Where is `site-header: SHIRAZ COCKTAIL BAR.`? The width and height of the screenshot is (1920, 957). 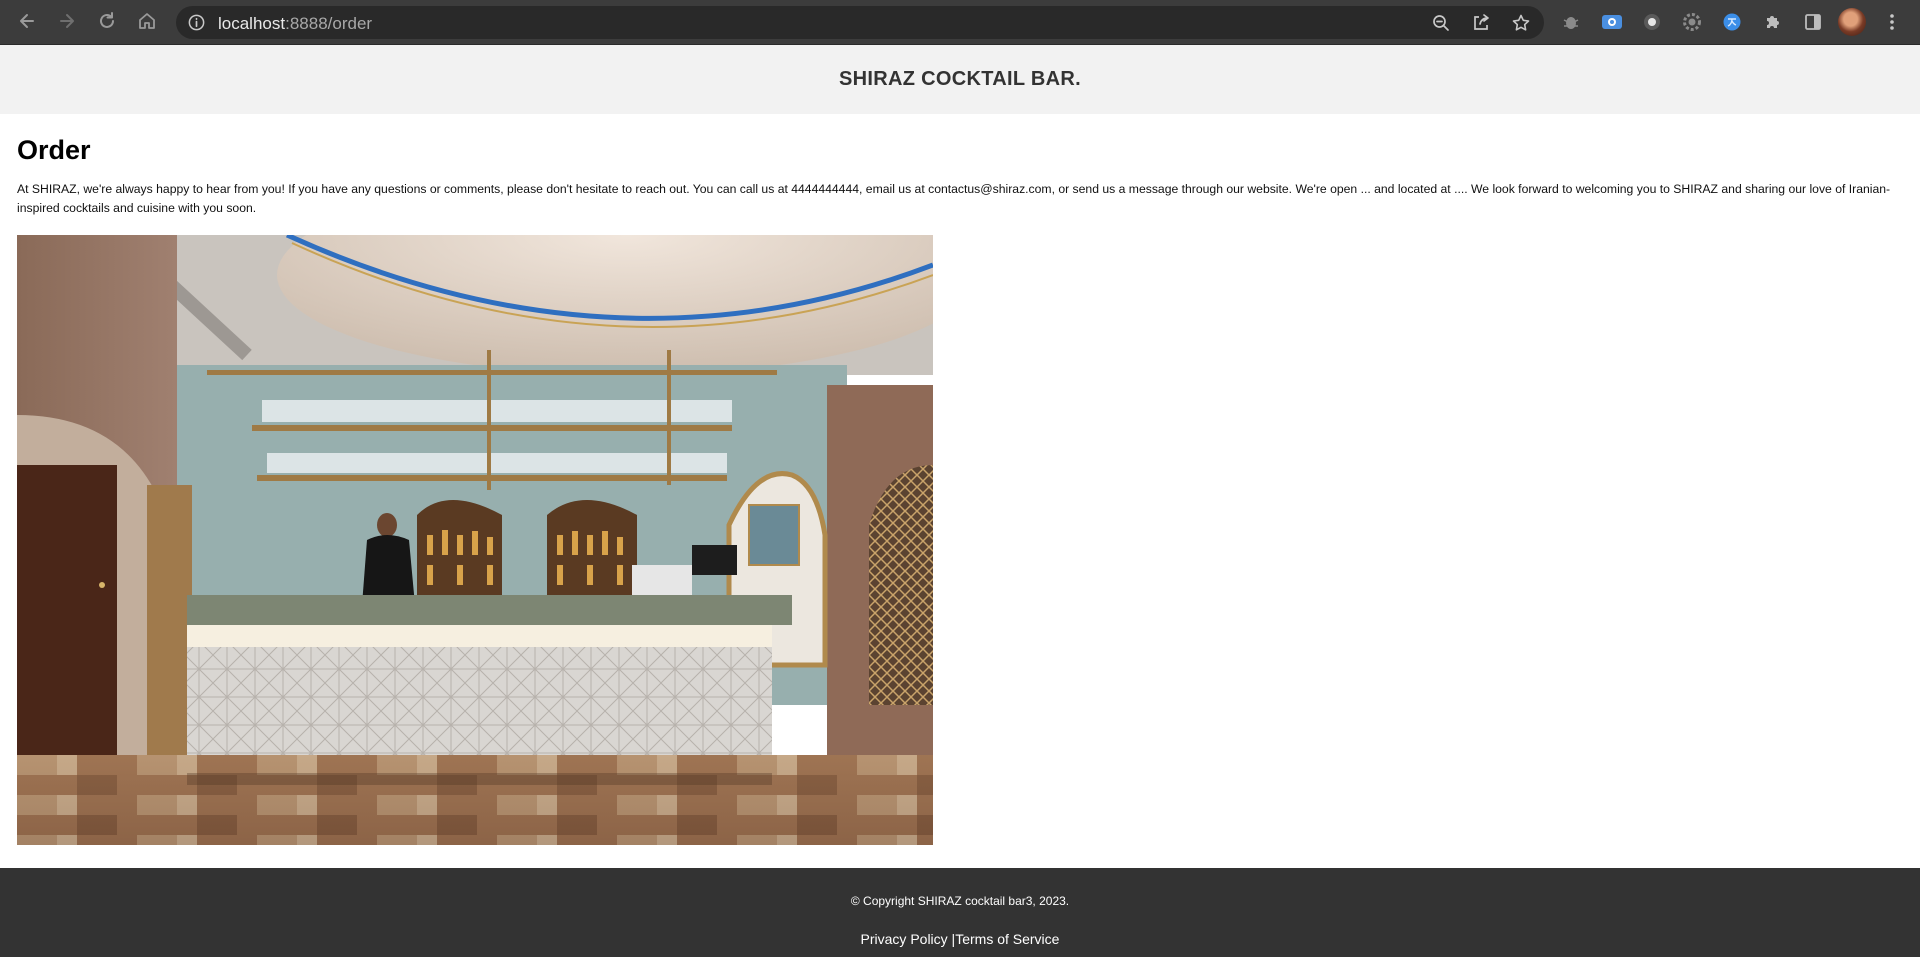 site-header: SHIRAZ COCKTAIL BAR. is located at coordinates (960, 79).